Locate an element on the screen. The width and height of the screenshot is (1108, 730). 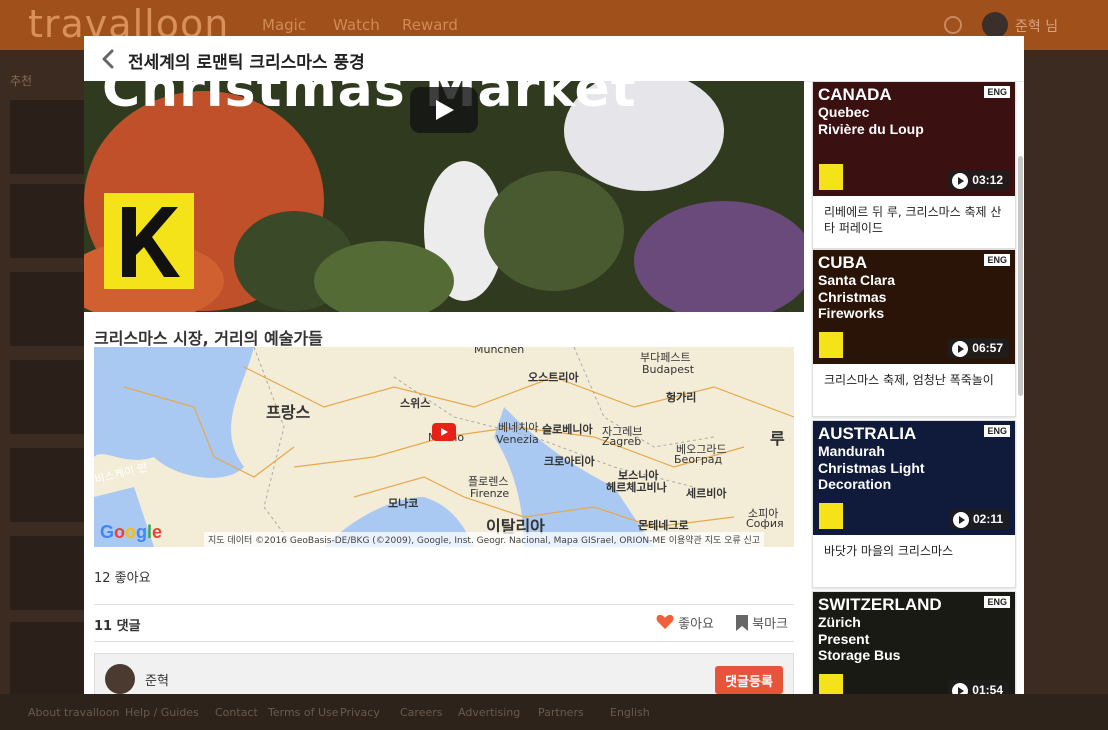
search-icon is located at coordinates (953, 25).